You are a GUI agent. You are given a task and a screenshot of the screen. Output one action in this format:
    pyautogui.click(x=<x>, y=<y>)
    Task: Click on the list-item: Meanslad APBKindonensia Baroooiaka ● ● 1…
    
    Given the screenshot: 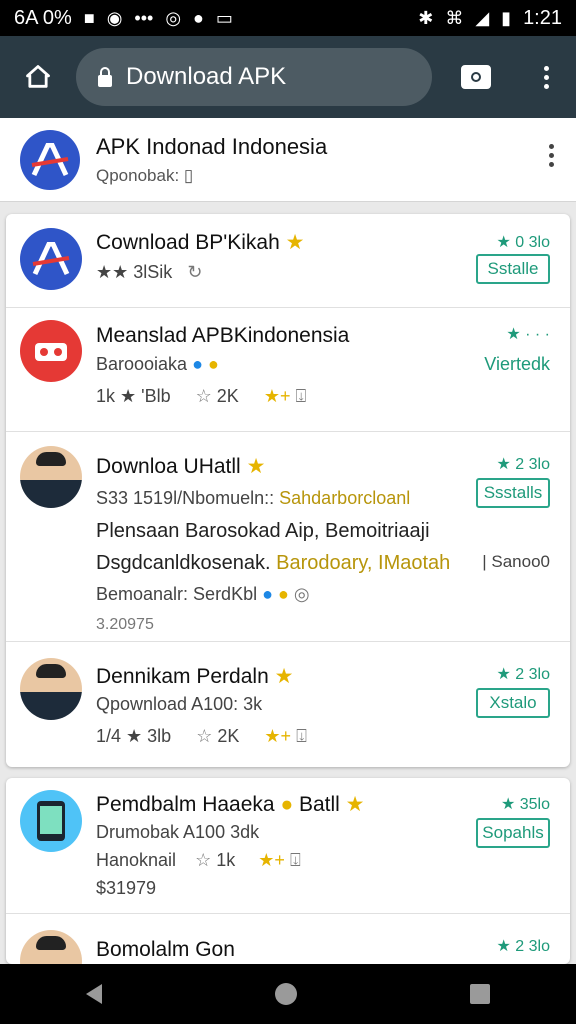 What is the action you would take?
    pyautogui.click(x=288, y=370)
    